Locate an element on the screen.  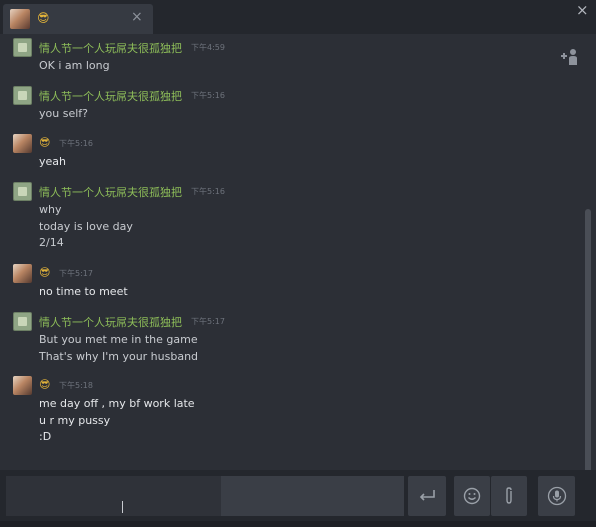
message-line: But you met me in the game is located at coordinates (118, 339).